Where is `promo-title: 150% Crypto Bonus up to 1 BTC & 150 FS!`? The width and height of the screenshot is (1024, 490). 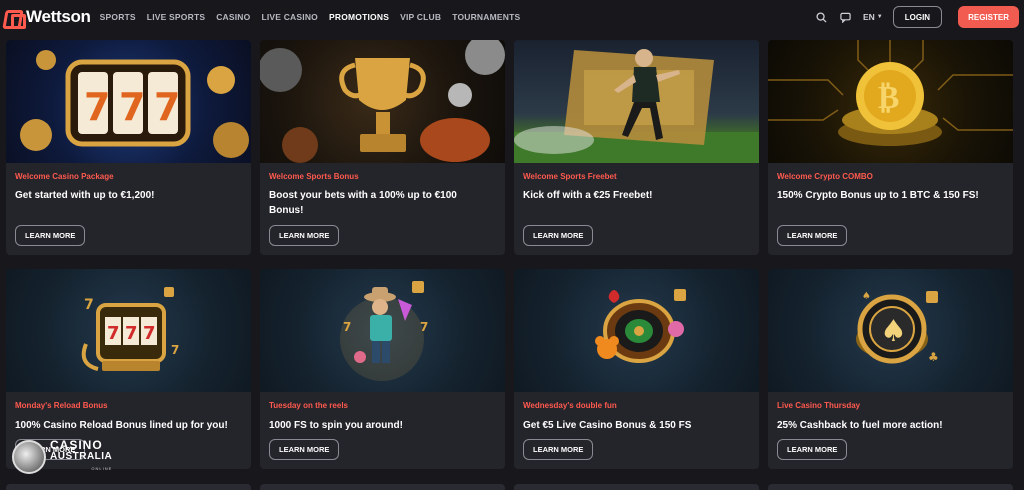 promo-title: 150% Crypto Bonus up to 1 BTC & 150 FS! is located at coordinates (878, 195).